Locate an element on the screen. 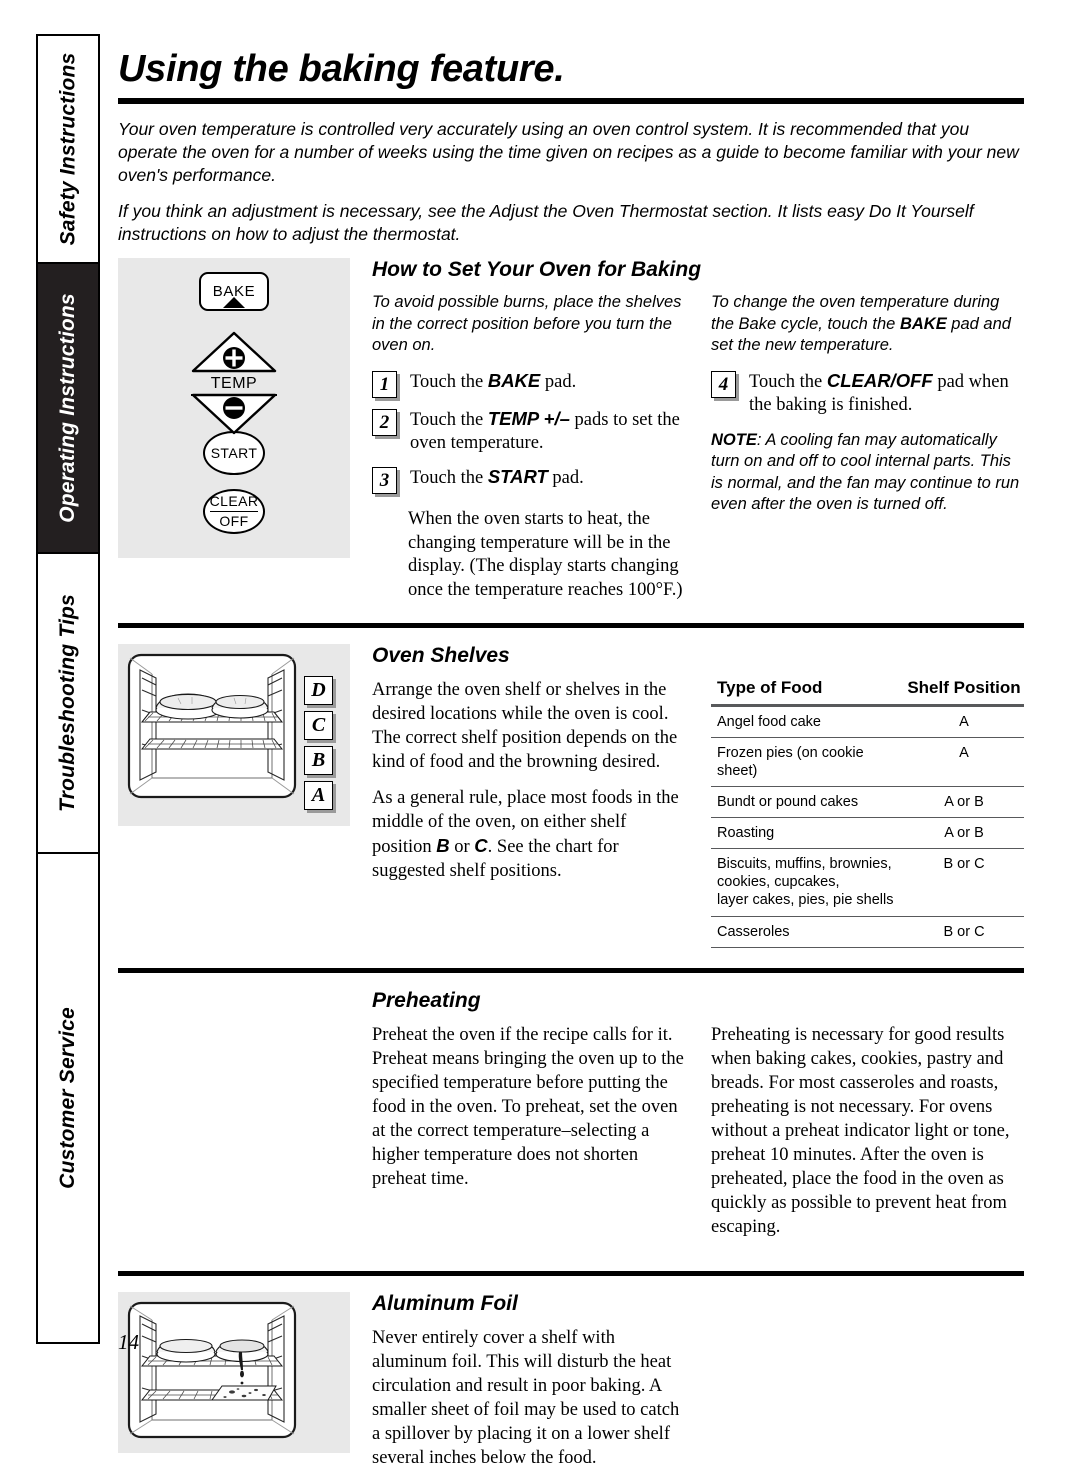 This screenshot has height=1482, width=1080. cell-food: Frozen pies (on cookie sheet) is located at coordinates (804, 762).